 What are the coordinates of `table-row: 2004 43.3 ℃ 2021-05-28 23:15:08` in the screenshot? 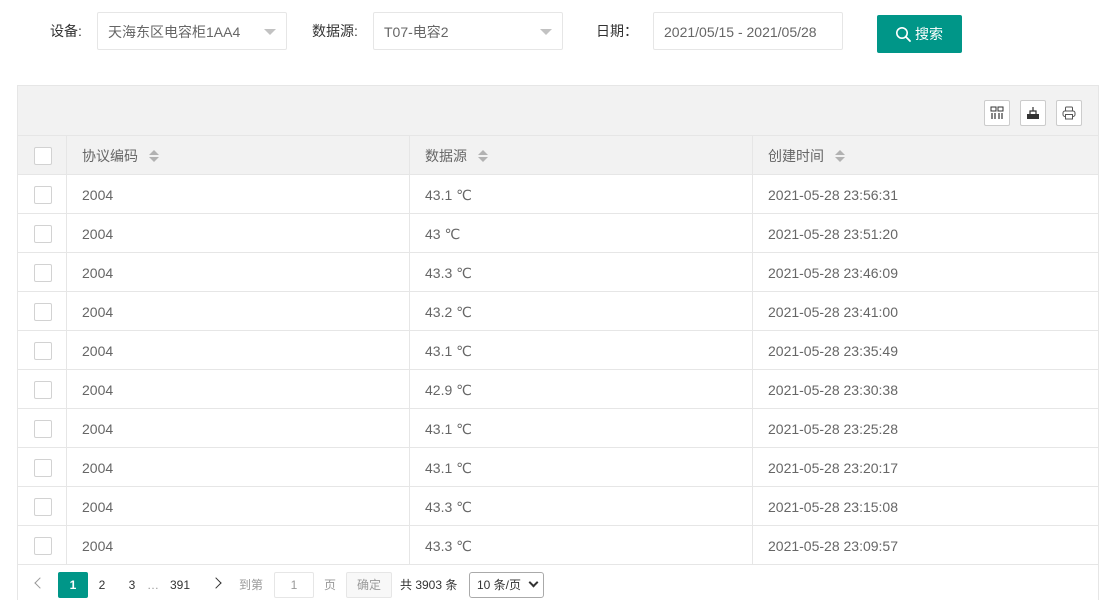 It's located at (558, 506).